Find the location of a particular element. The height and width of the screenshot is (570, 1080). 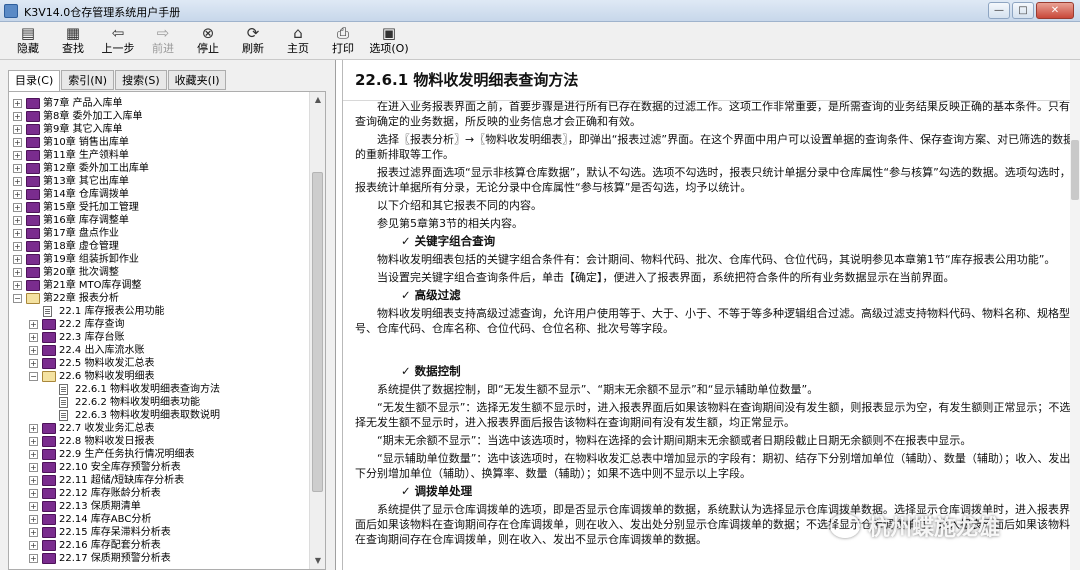

tree-item: − 22.6 物料收发明细表 is located at coordinates (161, 376).